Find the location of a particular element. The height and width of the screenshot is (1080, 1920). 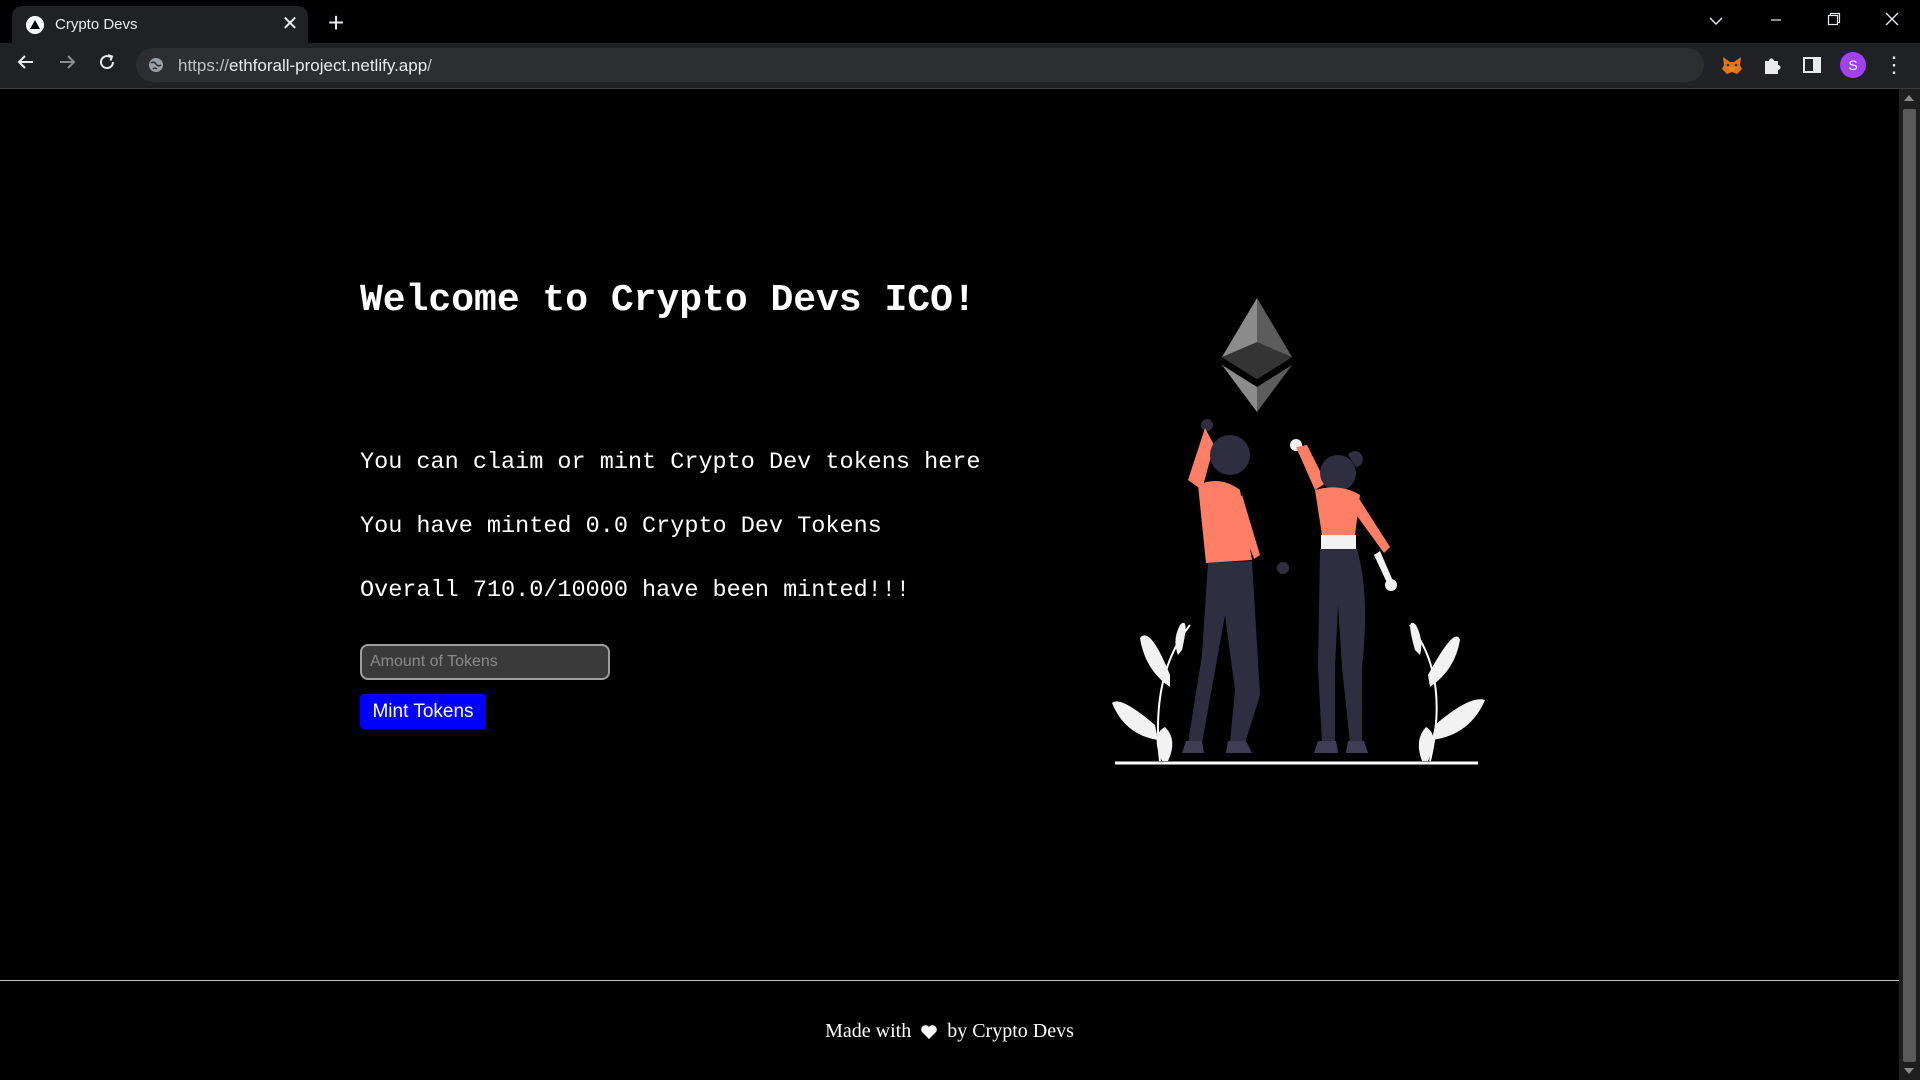

profile-avatar: S is located at coordinates (1853, 65).